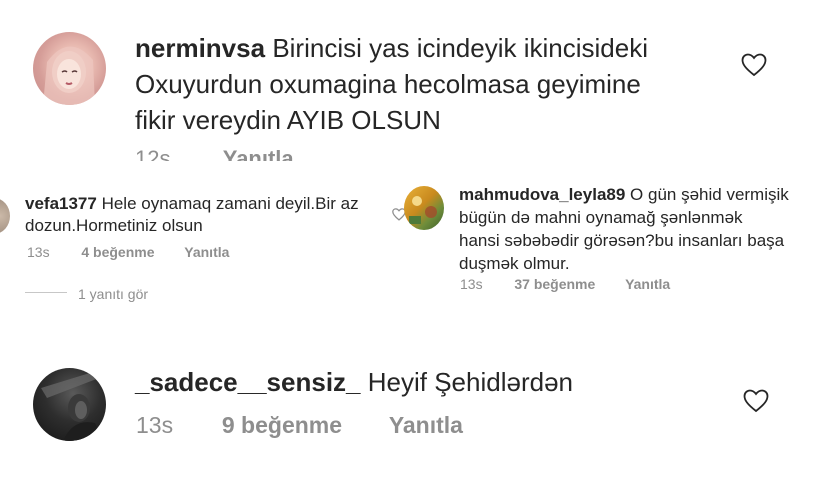 This screenshot has height=481, width=813. Describe the element at coordinates (230, 203) in the screenshot. I see `comment-text: Hele oynamaq zamani deyil.Bir az` at that location.